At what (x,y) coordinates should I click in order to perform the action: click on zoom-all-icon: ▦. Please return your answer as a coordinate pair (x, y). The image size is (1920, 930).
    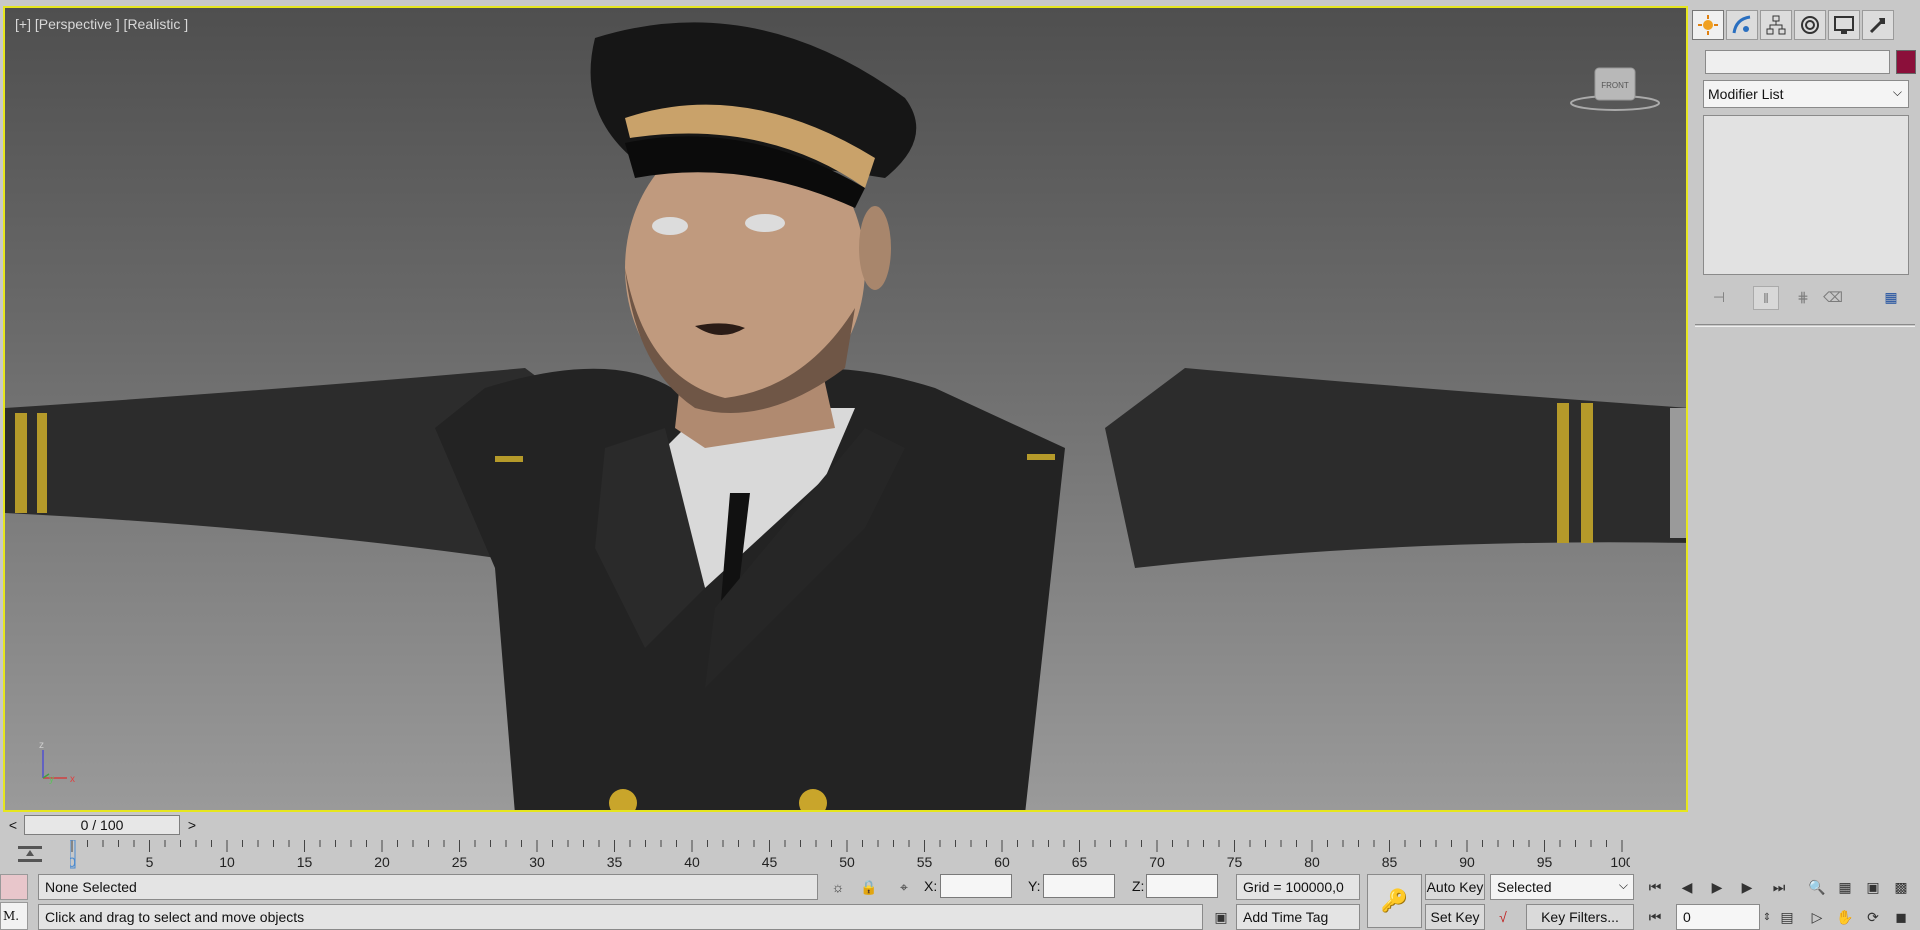
    Looking at the image, I should click on (1845, 887).